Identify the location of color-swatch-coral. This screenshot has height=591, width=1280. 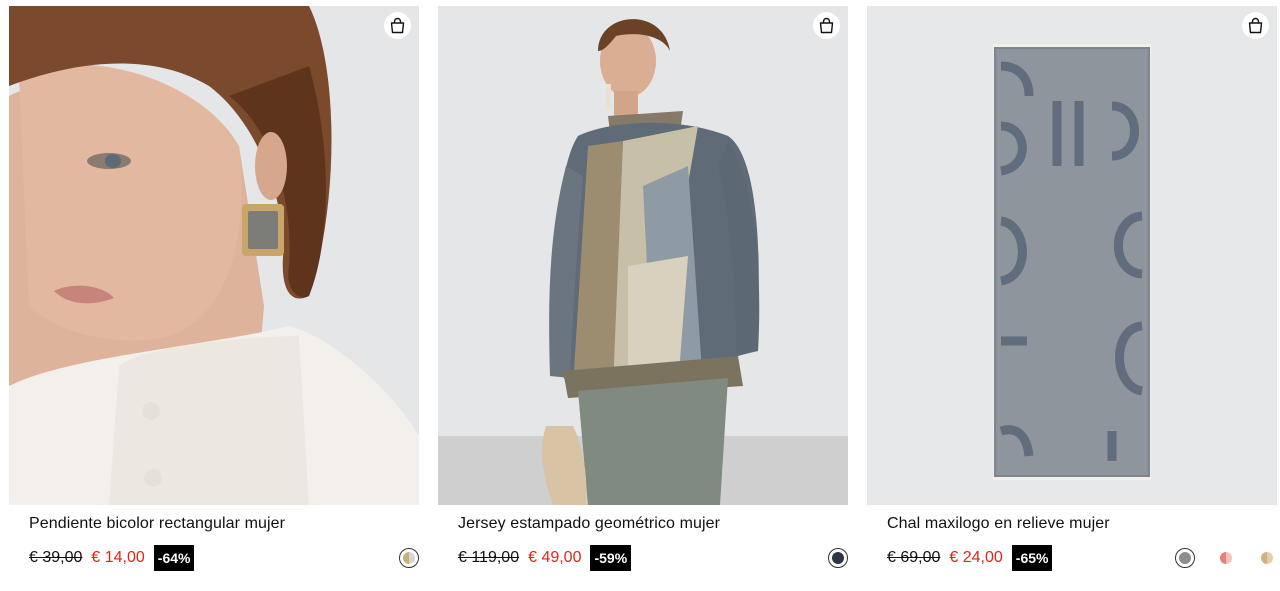
(1226, 558).